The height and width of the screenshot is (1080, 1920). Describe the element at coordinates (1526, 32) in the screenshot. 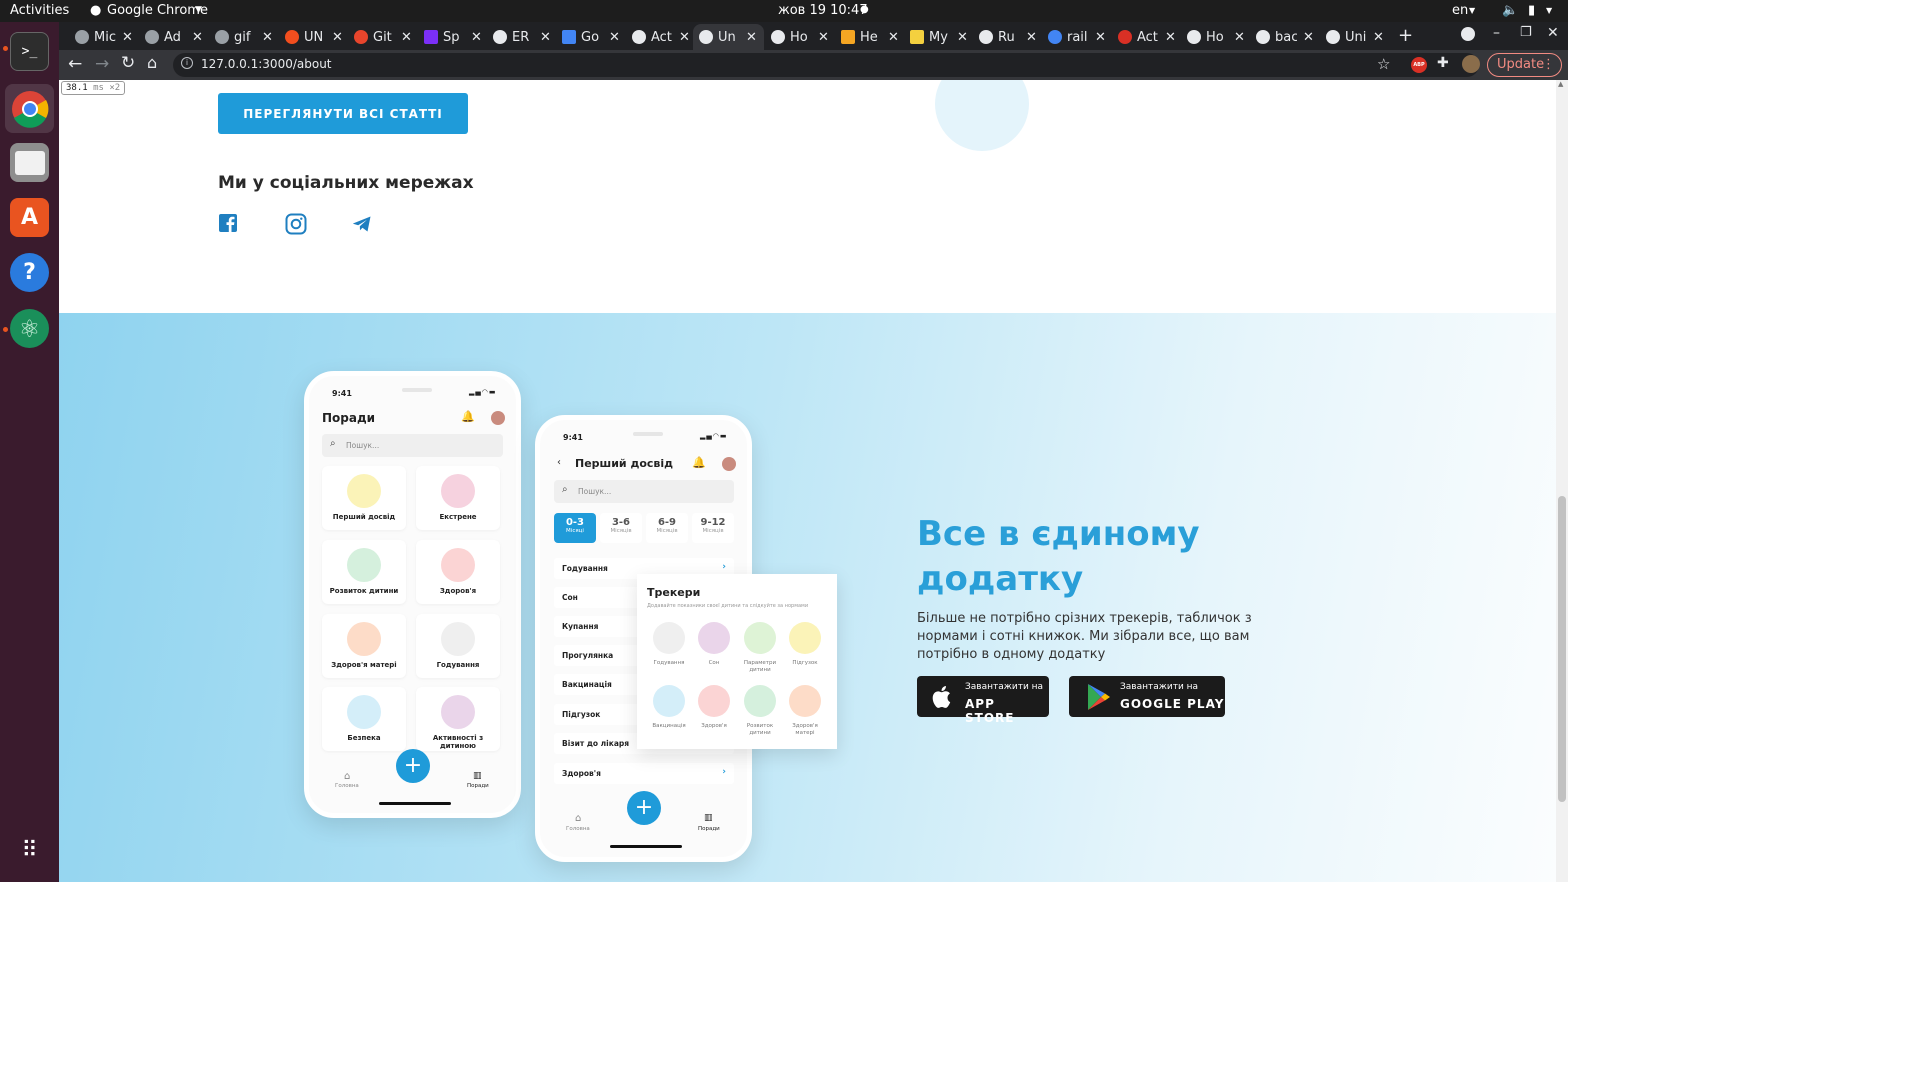

I see `maximize-icon: ❐` at that location.